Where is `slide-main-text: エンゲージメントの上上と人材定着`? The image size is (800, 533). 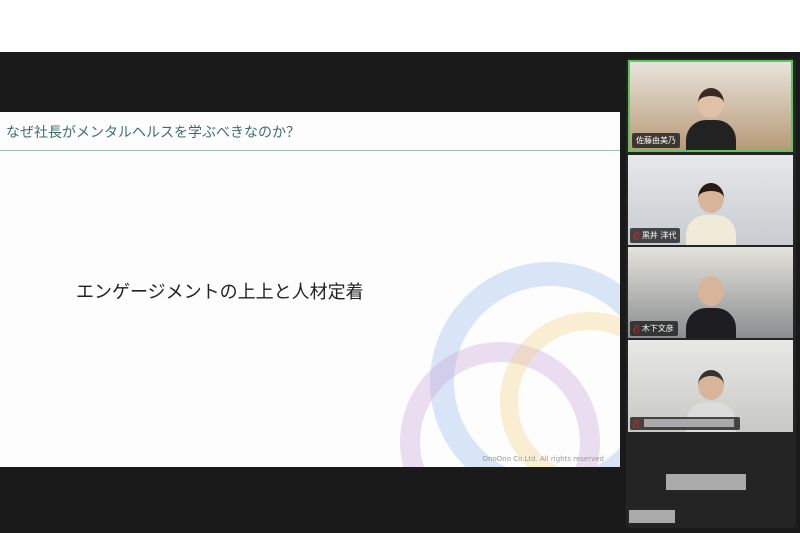
slide-main-text: エンゲージメントの上上と人材定着 is located at coordinates (220, 292).